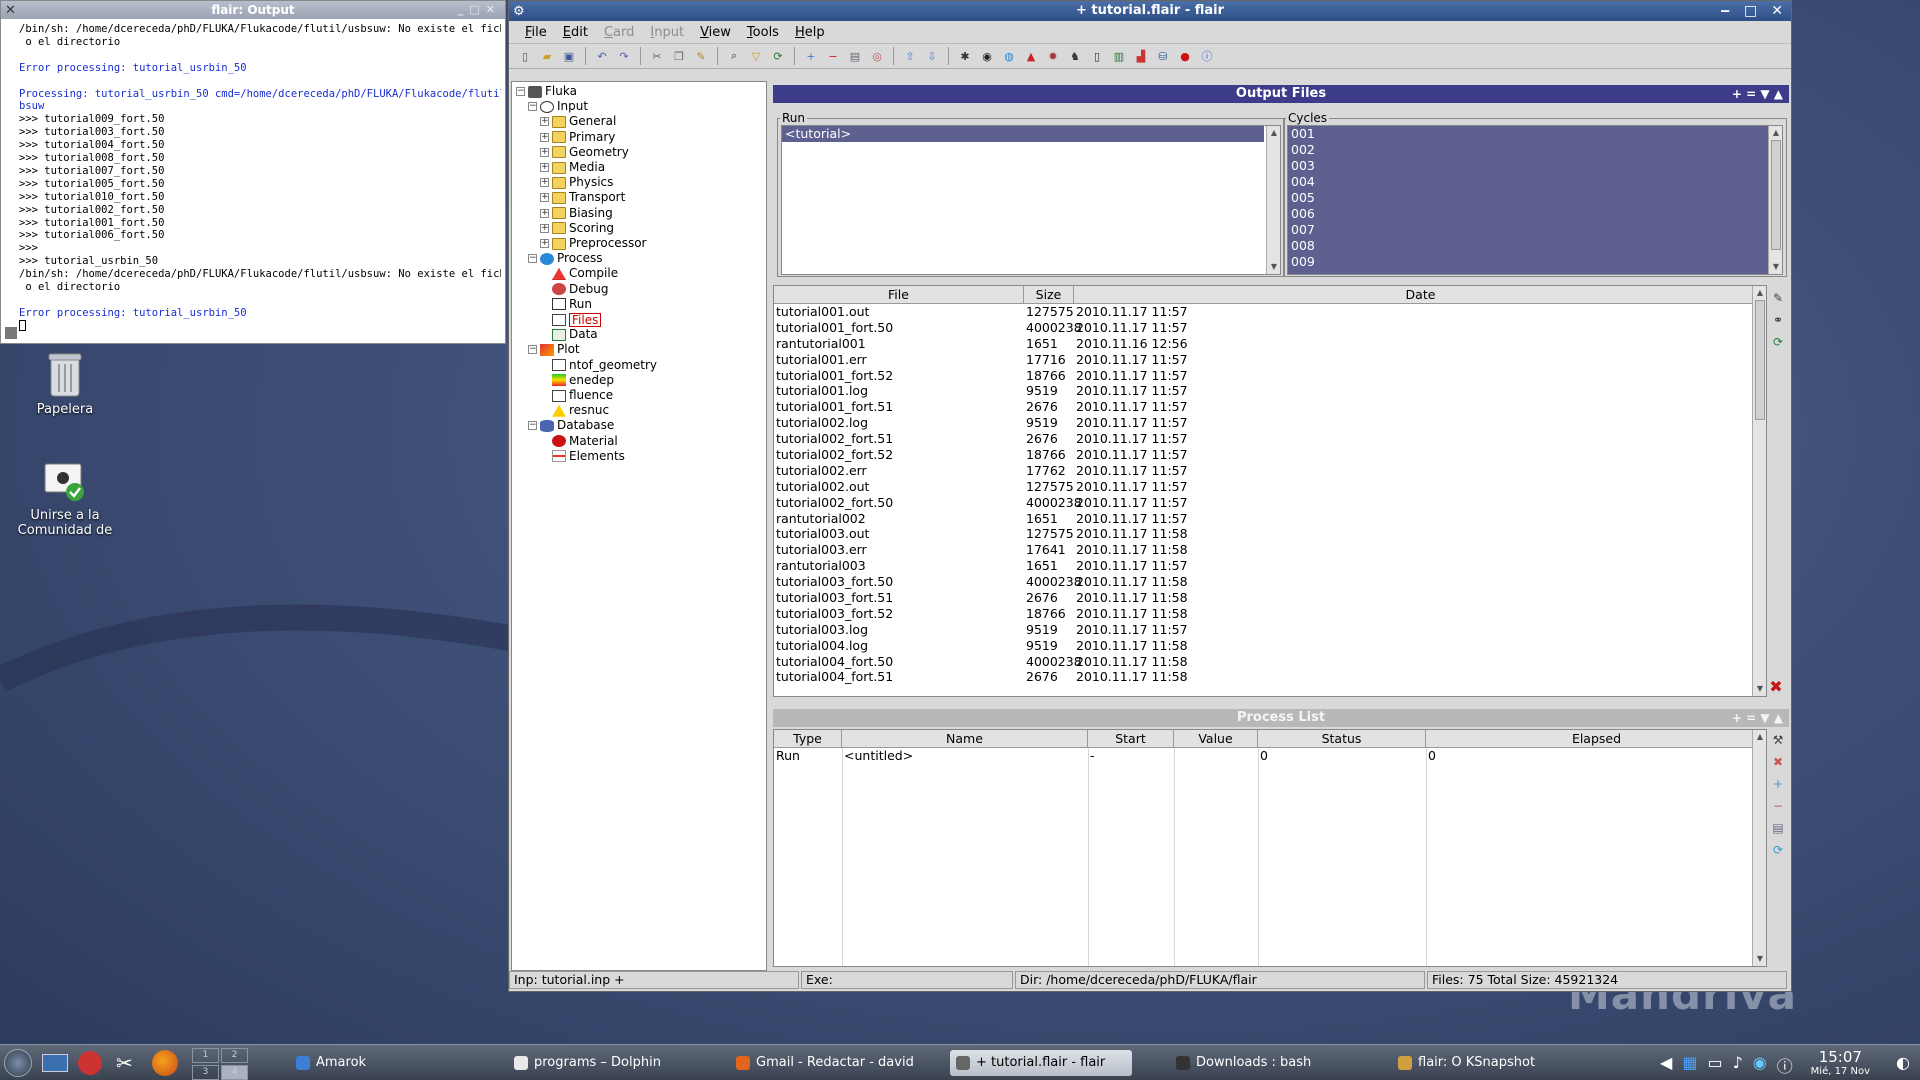 This screenshot has width=1920, height=1080. What do you see at coordinates (1420, 295) in the screenshot?
I see `files-col-date: Date` at bounding box center [1420, 295].